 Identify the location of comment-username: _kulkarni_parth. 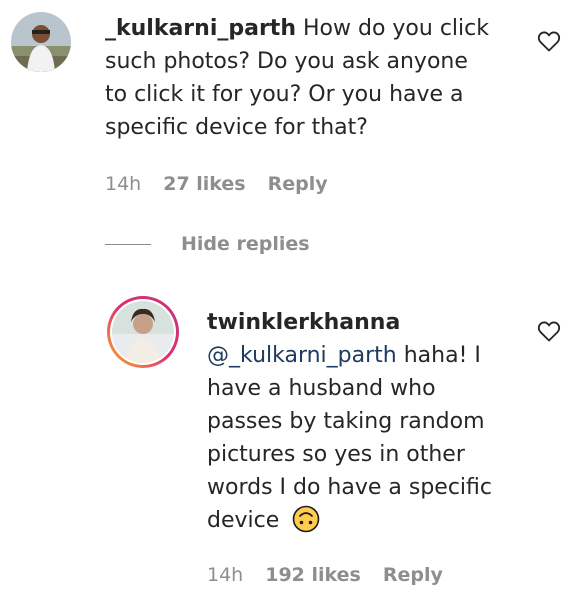
(200, 28).